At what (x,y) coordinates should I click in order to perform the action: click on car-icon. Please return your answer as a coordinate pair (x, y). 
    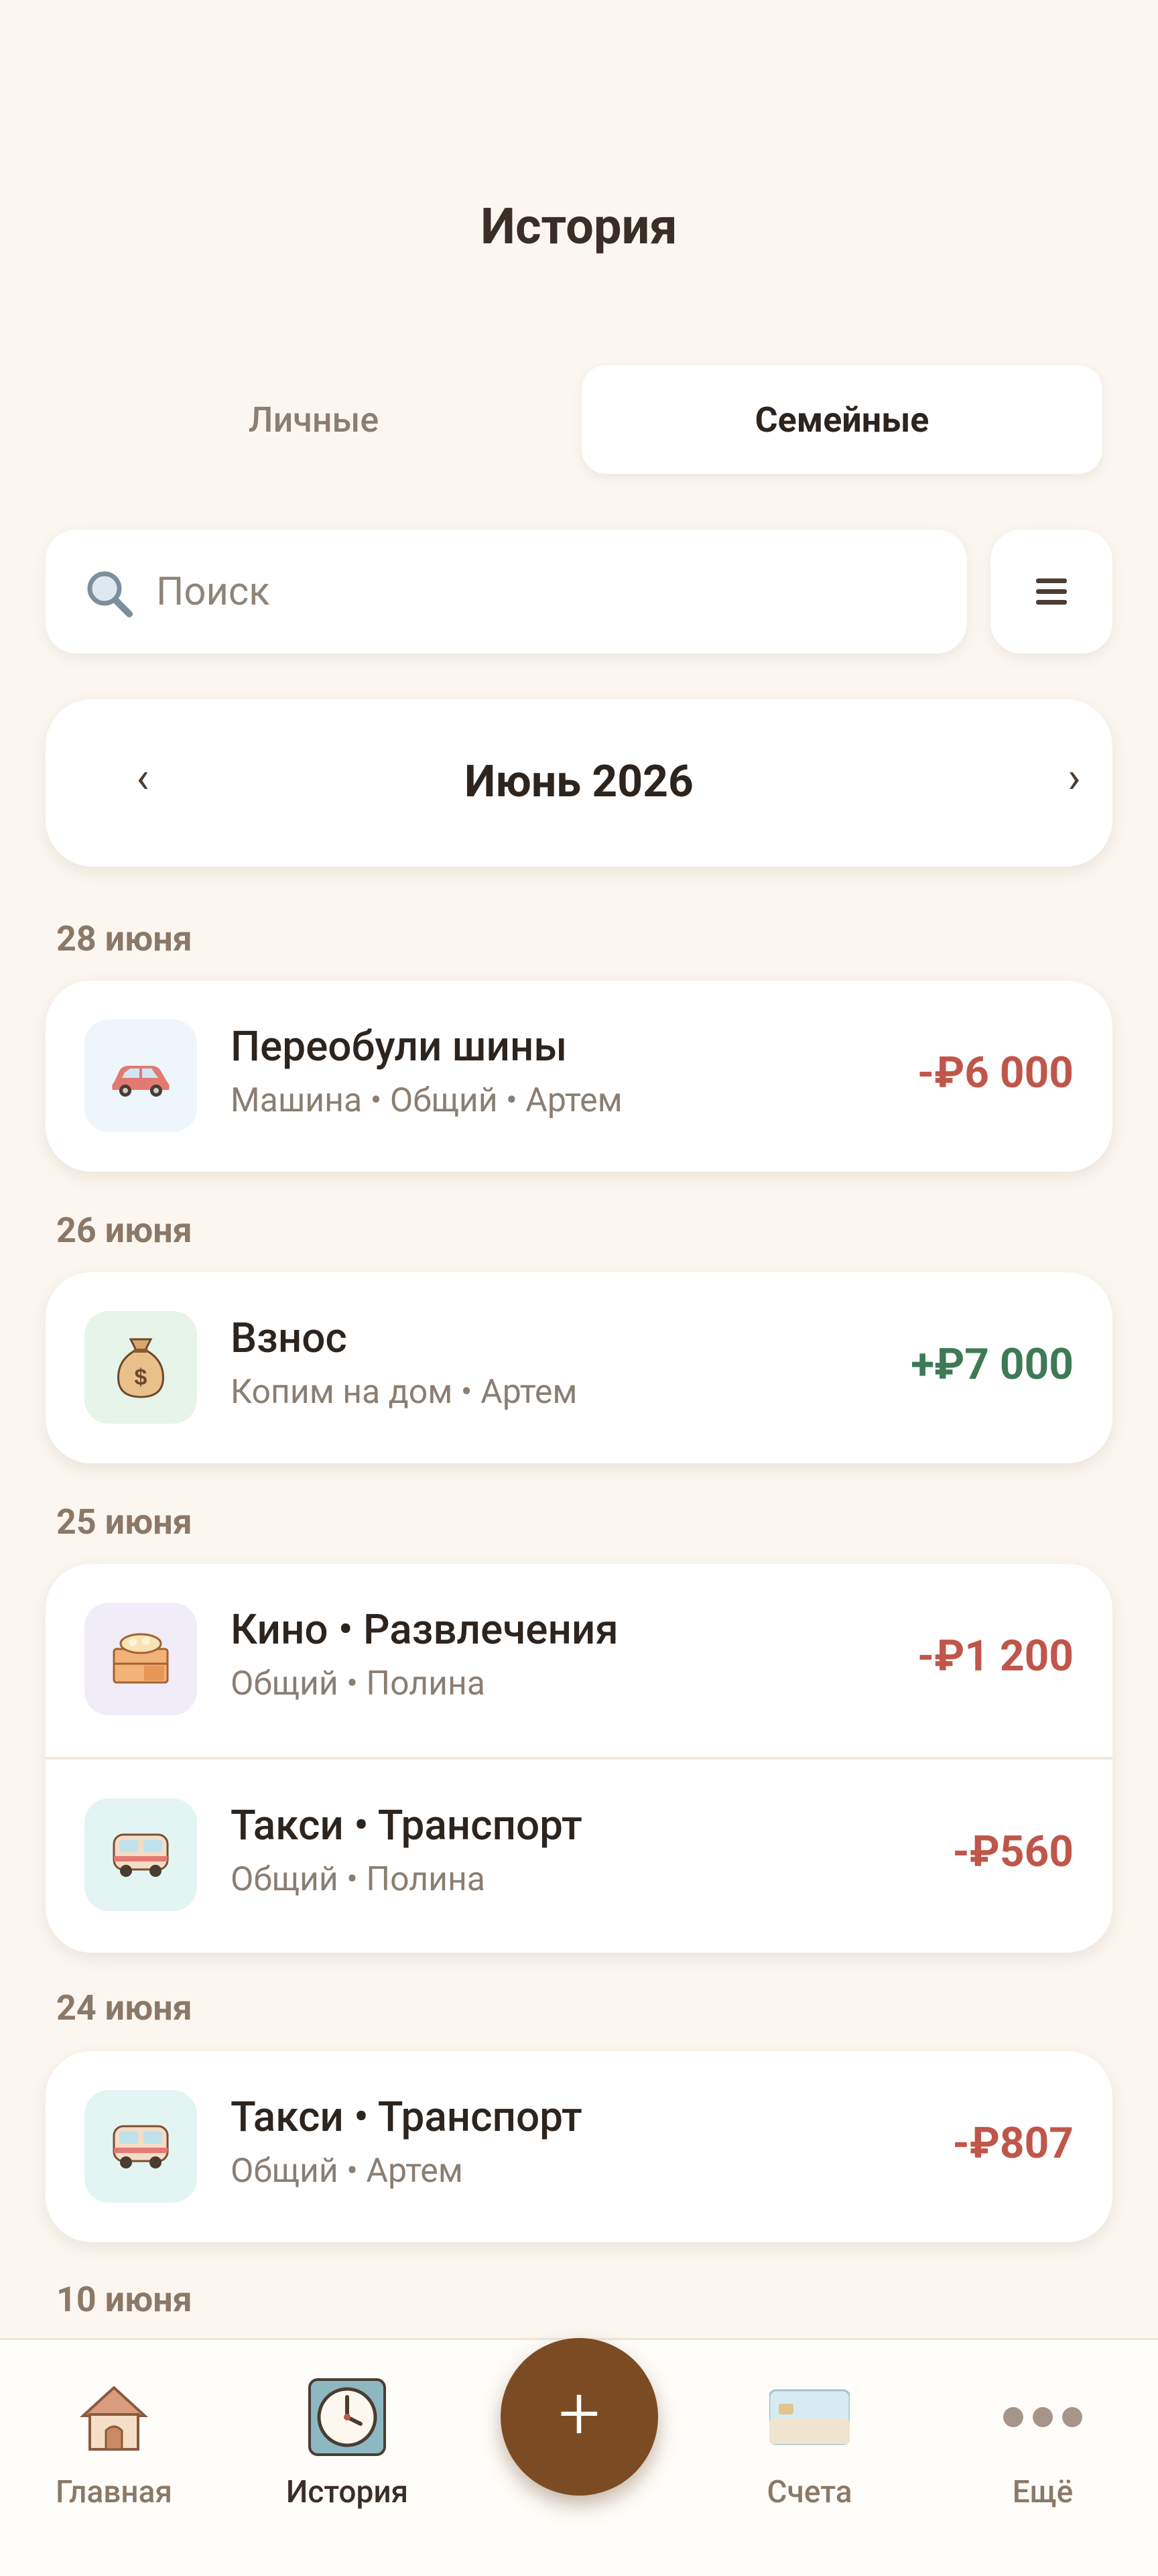
    Looking at the image, I should click on (140, 1076).